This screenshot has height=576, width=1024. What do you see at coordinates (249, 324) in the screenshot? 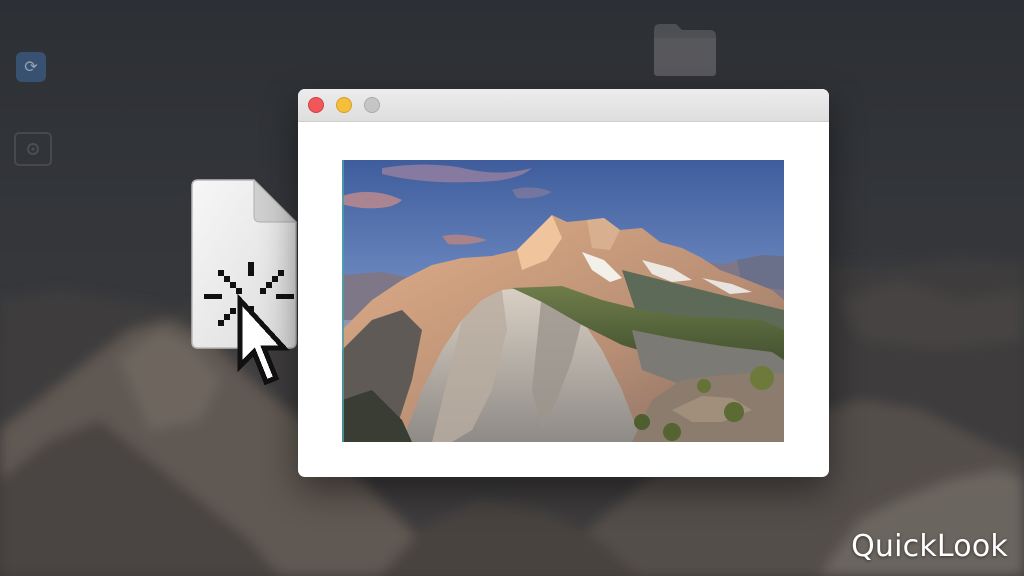
I see `click-pointer-cursor` at bounding box center [249, 324].